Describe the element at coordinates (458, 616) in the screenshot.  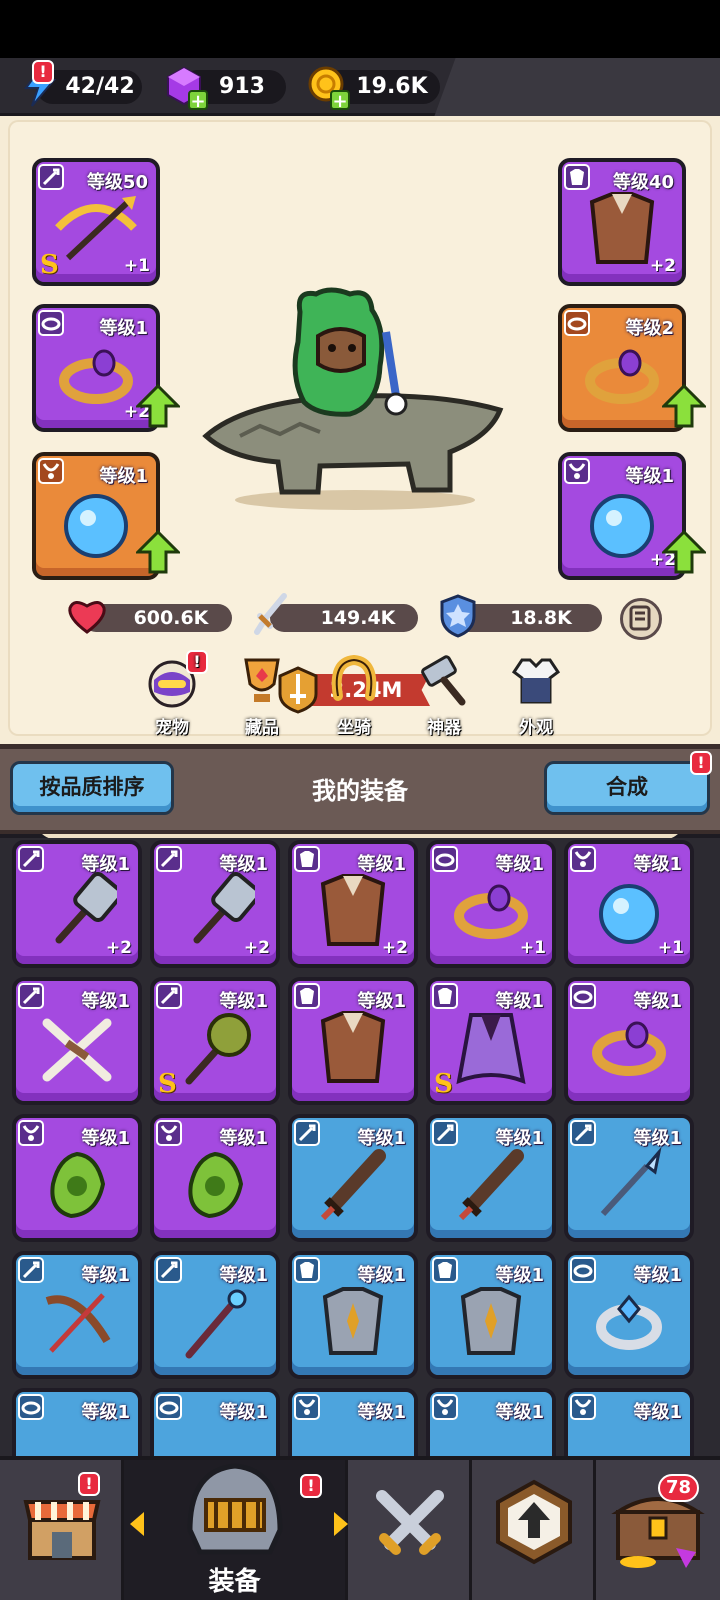
I see `shield-icon` at that location.